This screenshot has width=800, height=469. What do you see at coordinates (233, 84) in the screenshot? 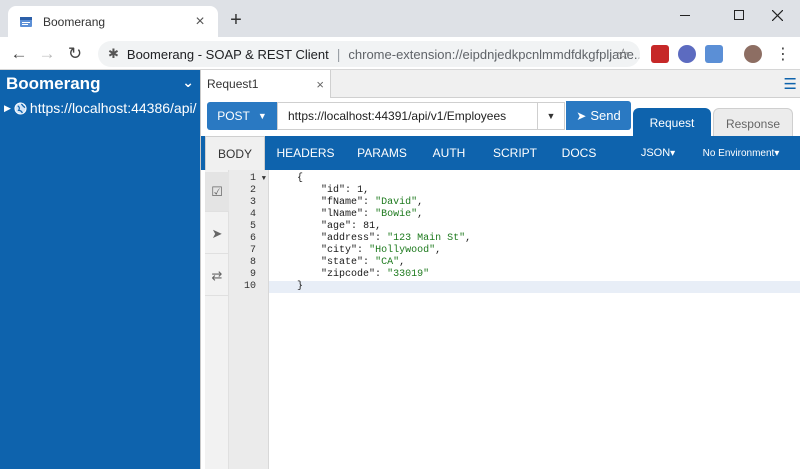
I see `request-tab-label: Request1` at bounding box center [233, 84].